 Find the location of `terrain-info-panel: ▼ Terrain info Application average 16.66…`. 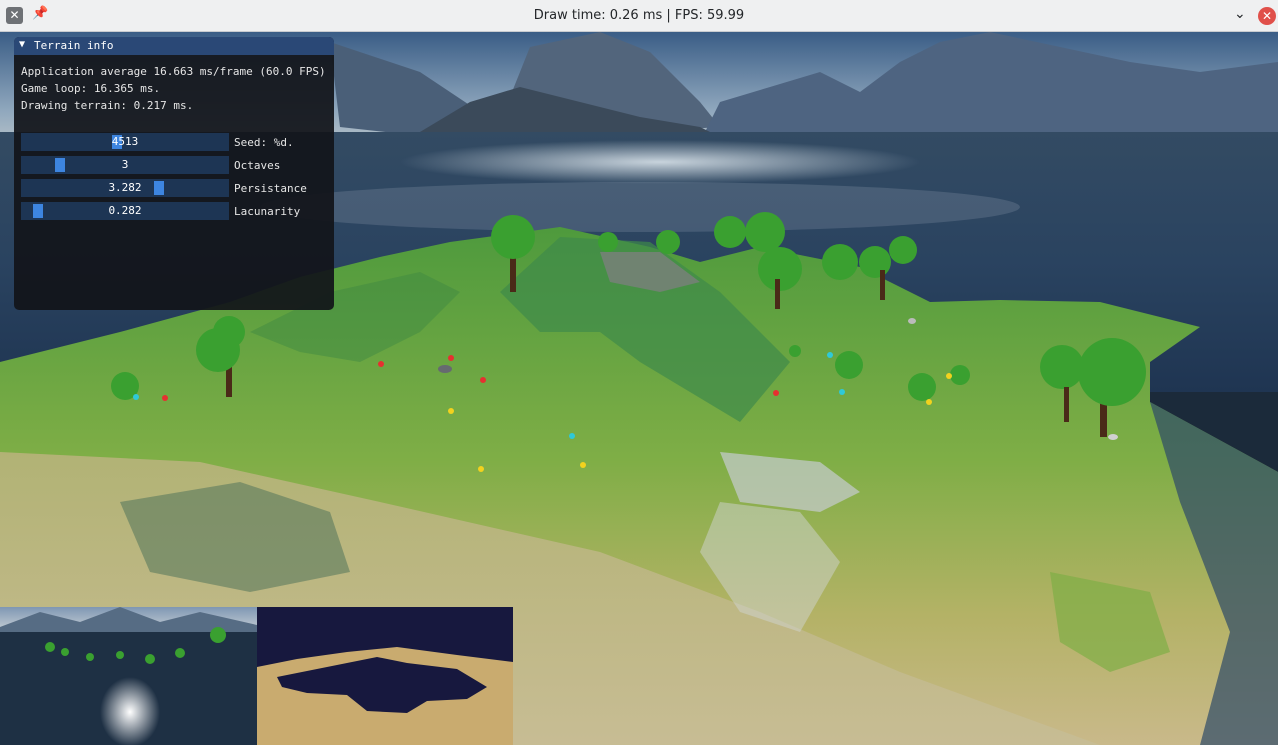

terrain-info-panel: ▼ Terrain info Application average 16.66… is located at coordinates (174, 173).